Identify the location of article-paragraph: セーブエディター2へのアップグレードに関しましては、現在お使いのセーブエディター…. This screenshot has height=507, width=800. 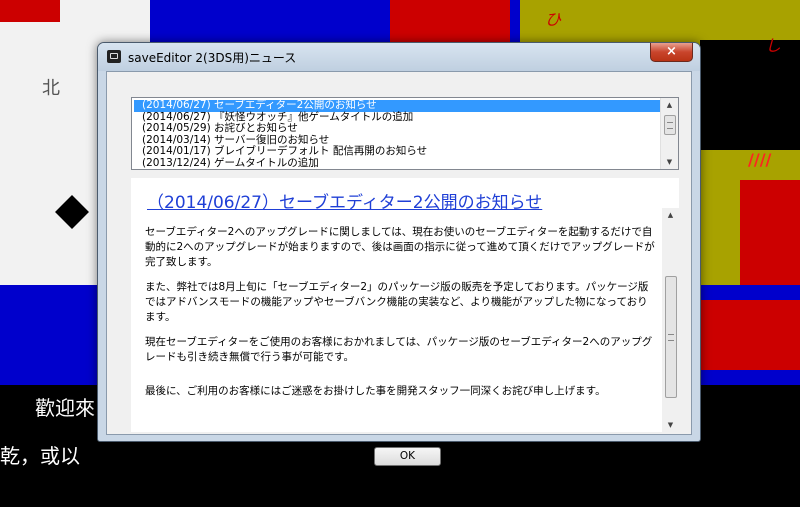
(400, 247).